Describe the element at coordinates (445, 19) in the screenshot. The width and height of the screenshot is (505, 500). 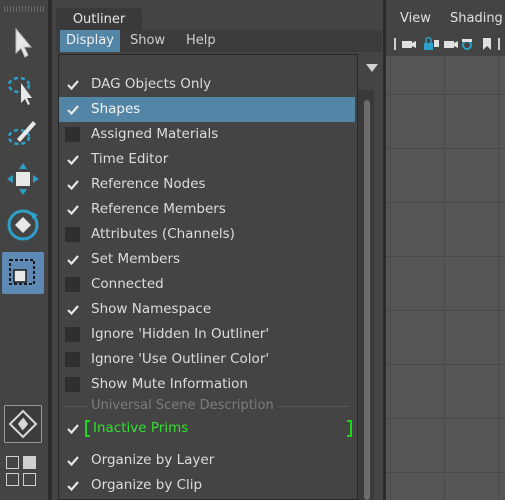
I see `viewport-menubar: View Shading` at that location.